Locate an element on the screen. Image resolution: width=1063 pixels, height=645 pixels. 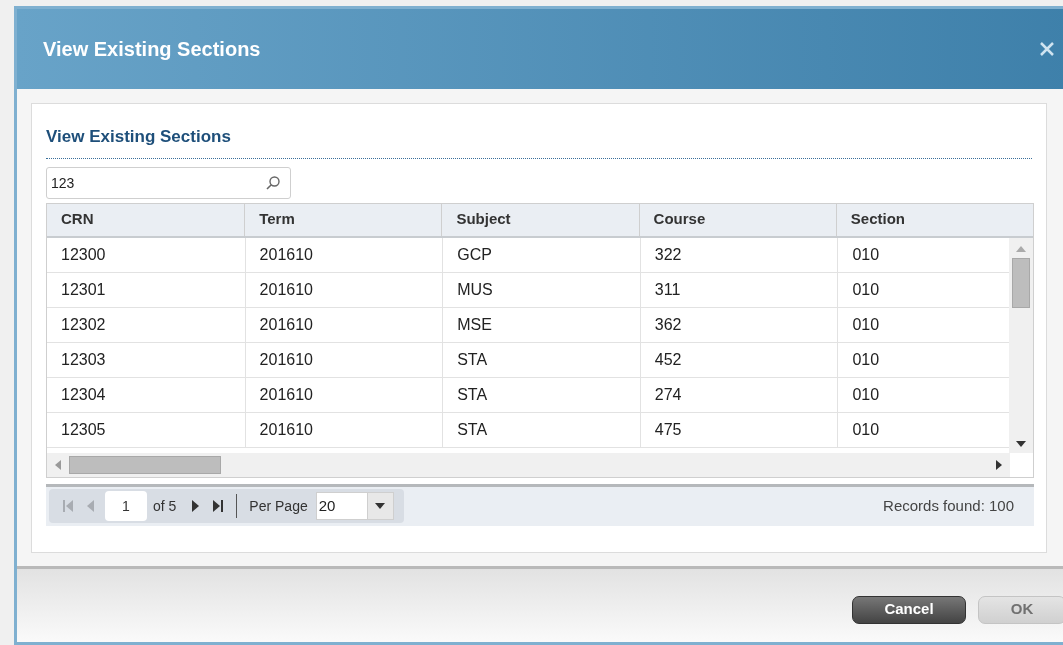
table-cell: 452 is located at coordinates (738, 359).